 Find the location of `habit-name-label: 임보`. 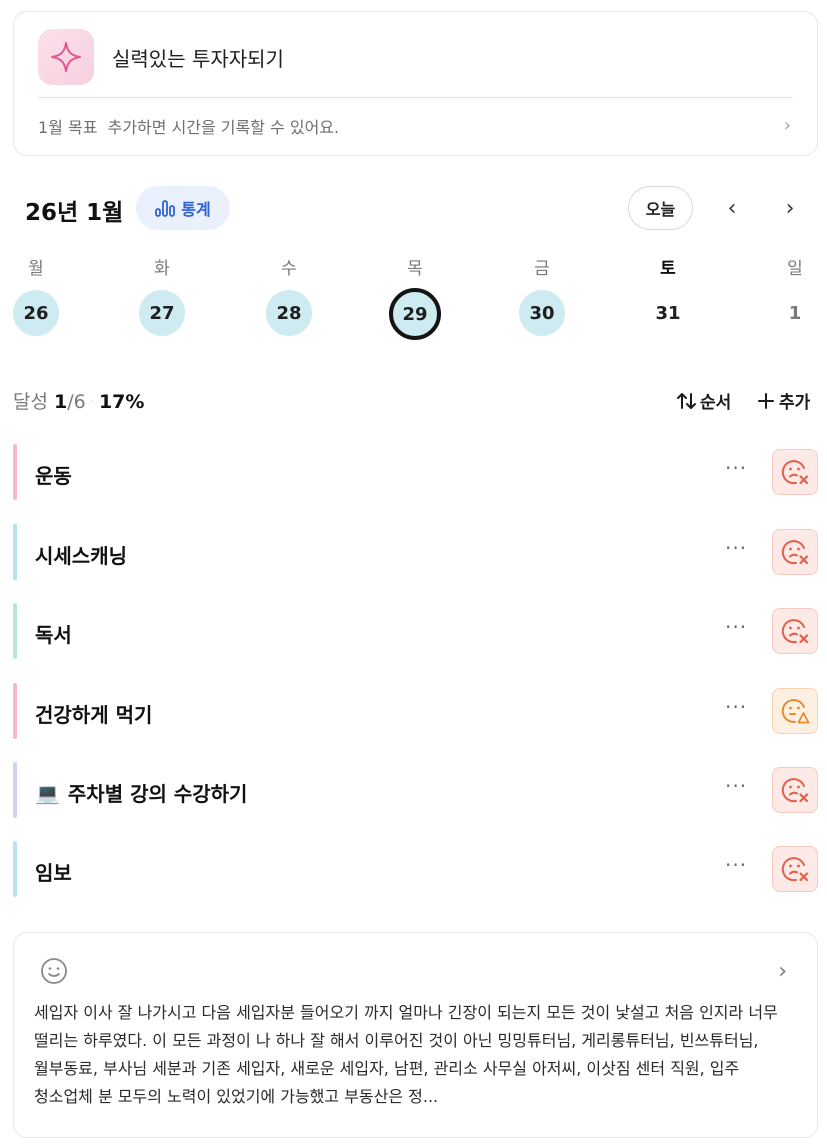

habit-name-label: 임보 is located at coordinates (53, 873).